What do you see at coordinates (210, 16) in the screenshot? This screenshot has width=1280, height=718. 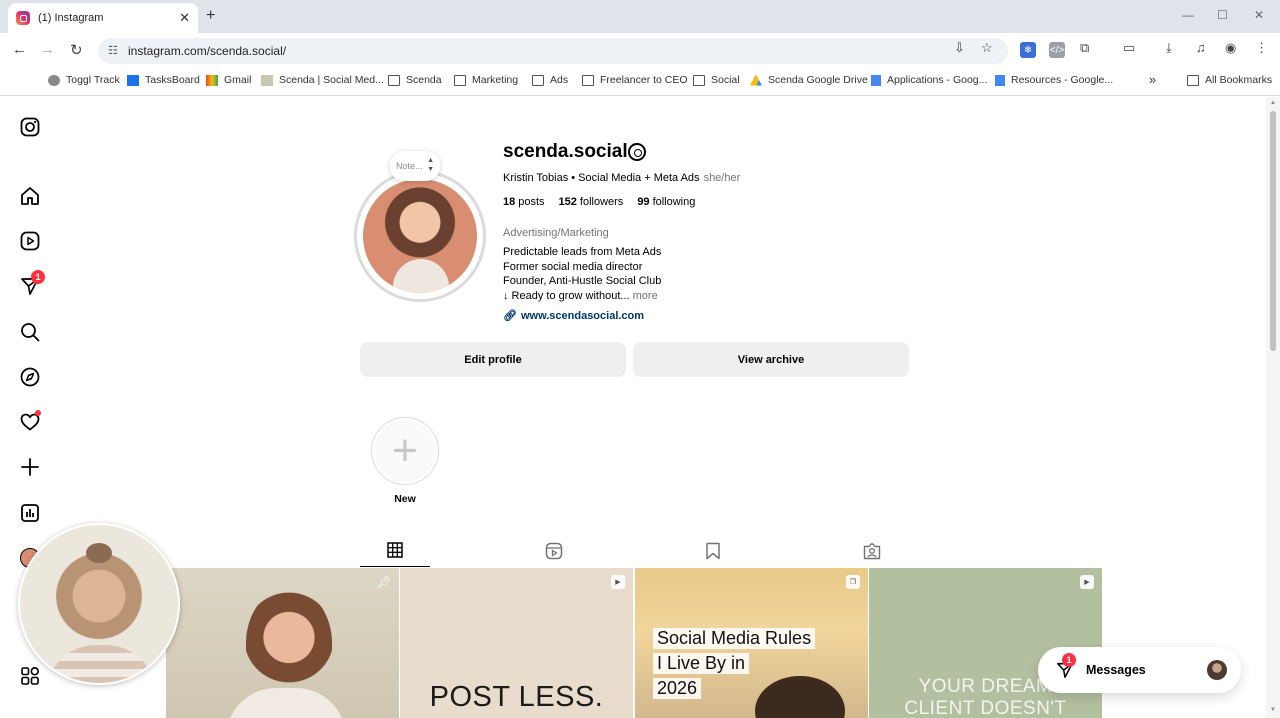 I see `new-tab-button: +` at bounding box center [210, 16].